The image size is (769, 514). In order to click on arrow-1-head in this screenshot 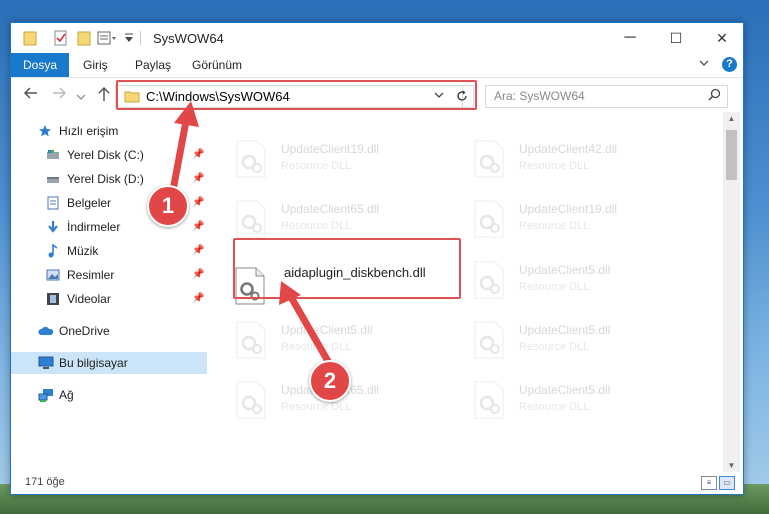, I will do `click(186, 114)`.